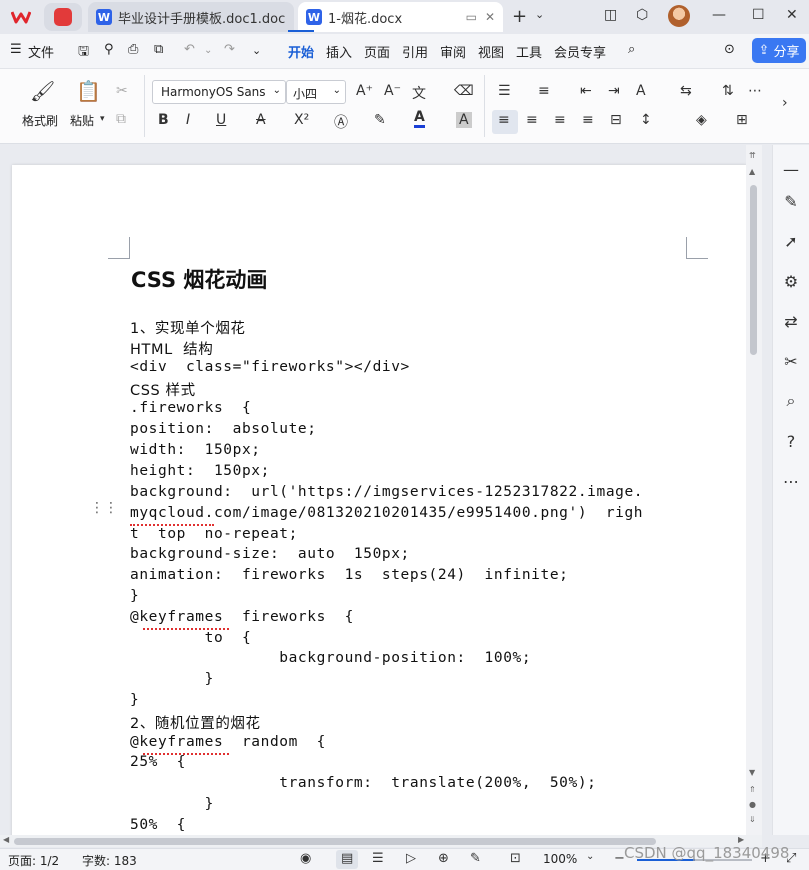 Image resolution: width=809 pixels, height=870 pixels. What do you see at coordinates (515, 858) in the screenshot?
I see `fit-page-icon: ⊡` at bounding box center [515, 858].